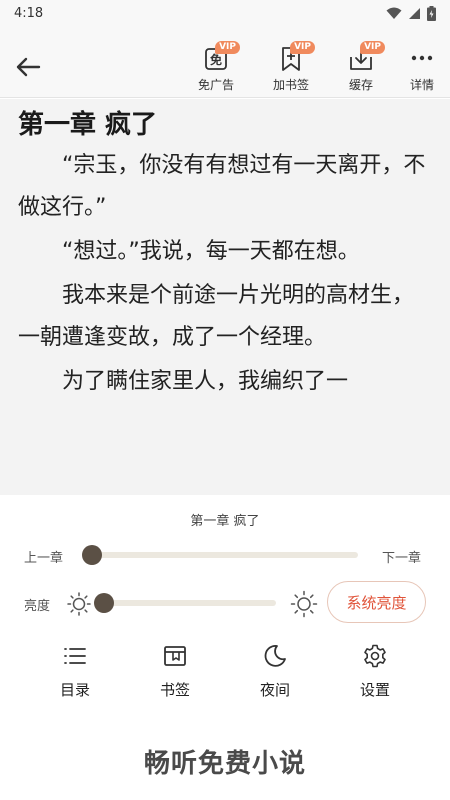 This screenshot has width=450, height=800. Describe the element at coordinates (75, 671) in the screenshot. I see `toc-button: 目录` at that location.